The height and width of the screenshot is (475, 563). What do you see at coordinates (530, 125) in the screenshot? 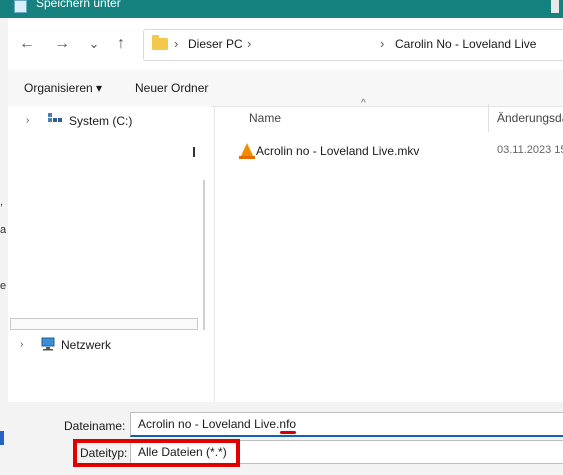
I see `column-header-modified: Änderungsda` at bounding box center [530, 125].